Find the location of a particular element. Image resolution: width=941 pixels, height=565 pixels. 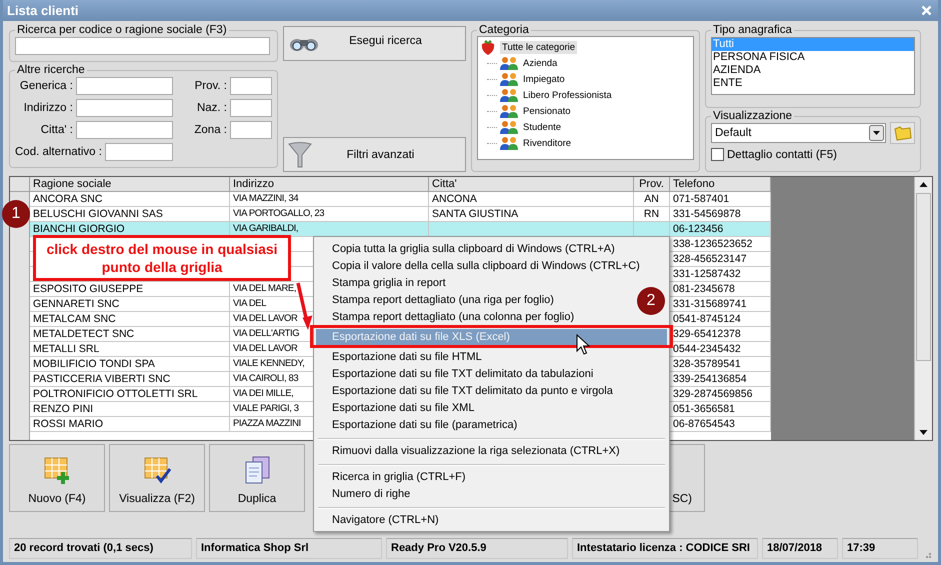

field-label: Zona : is located at coordinates (210, 130).